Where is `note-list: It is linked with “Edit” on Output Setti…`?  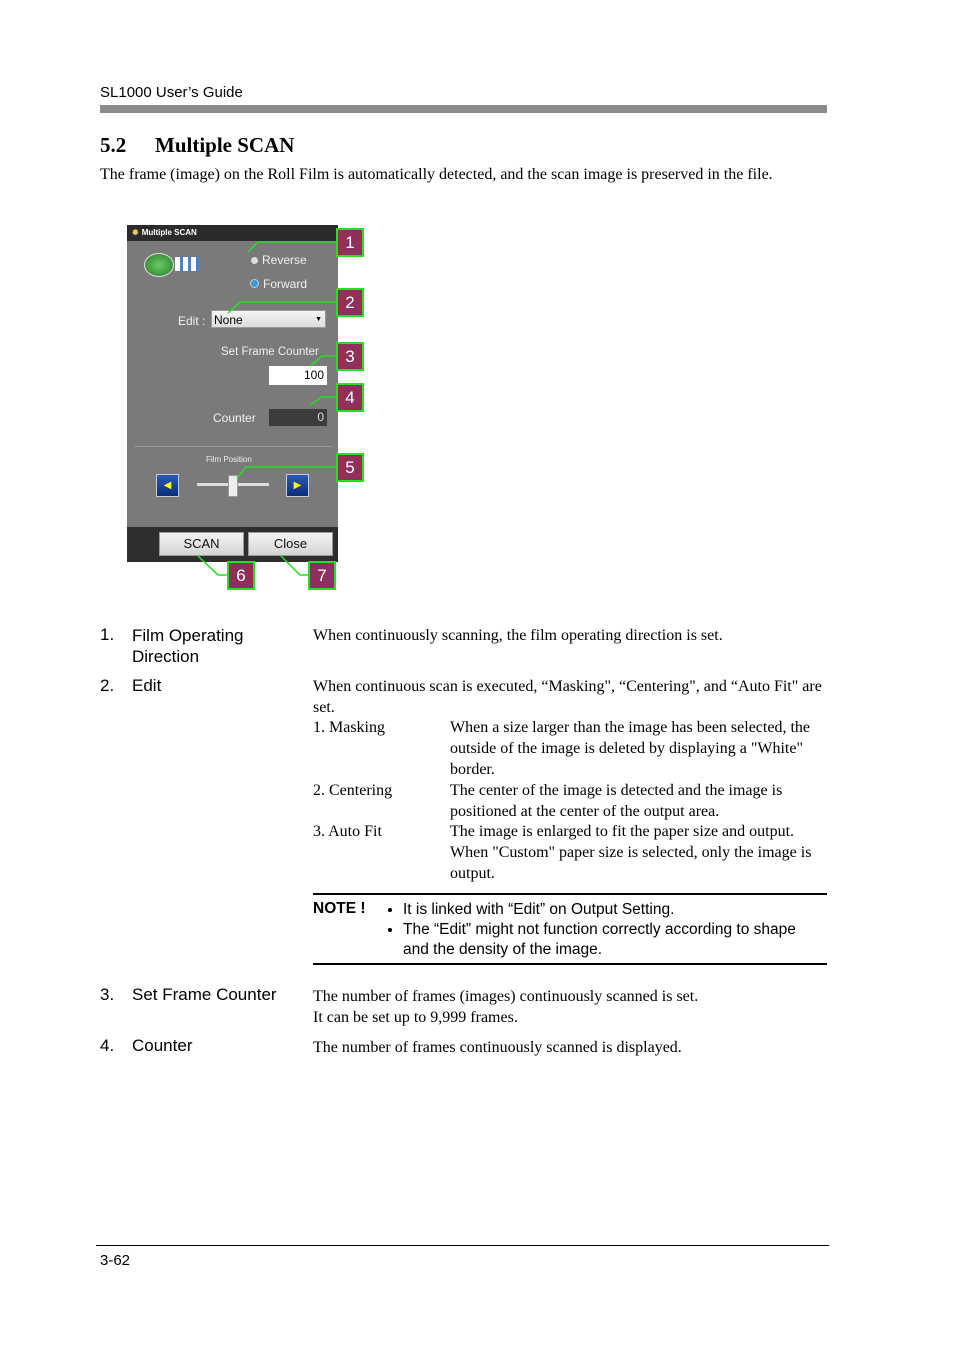 note-list: It is linked with “Edit” on Output Setti… is located at coordinates (604, 930).